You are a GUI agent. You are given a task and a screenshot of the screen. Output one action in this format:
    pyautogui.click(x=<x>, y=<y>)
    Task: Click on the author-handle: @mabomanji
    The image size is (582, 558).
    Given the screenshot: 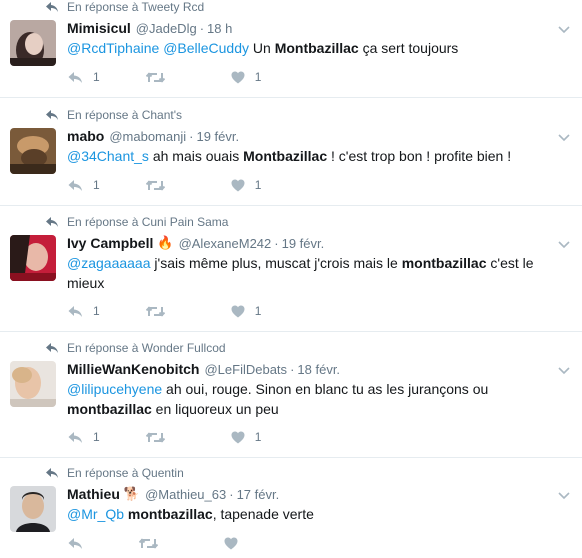 What is the action you would take?
    pyautogui.click(x=147, y=136)
    